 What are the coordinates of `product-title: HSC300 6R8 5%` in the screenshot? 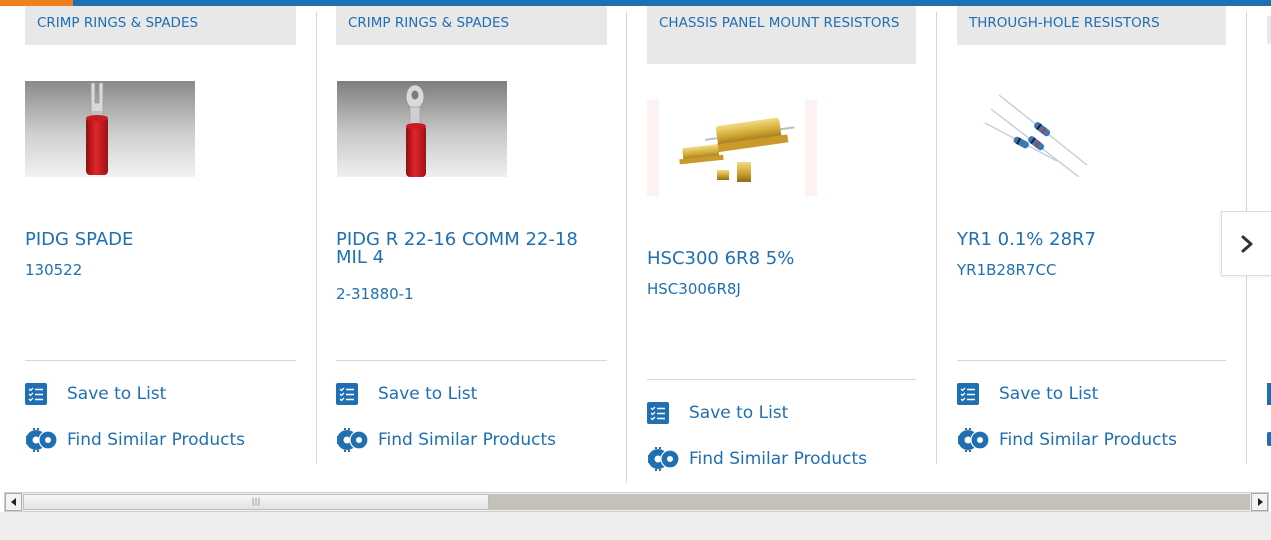 It's located at (777, 259).